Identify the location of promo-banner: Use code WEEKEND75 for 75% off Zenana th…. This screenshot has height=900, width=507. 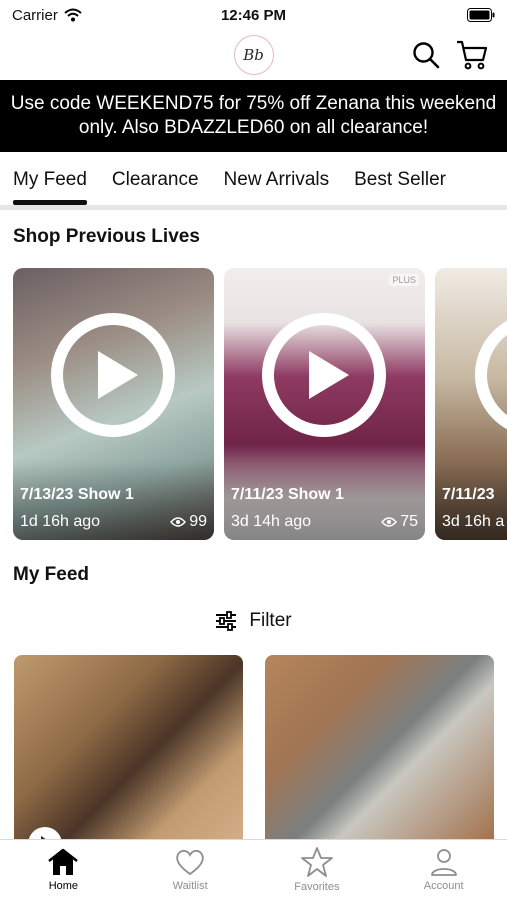
(253, 116).